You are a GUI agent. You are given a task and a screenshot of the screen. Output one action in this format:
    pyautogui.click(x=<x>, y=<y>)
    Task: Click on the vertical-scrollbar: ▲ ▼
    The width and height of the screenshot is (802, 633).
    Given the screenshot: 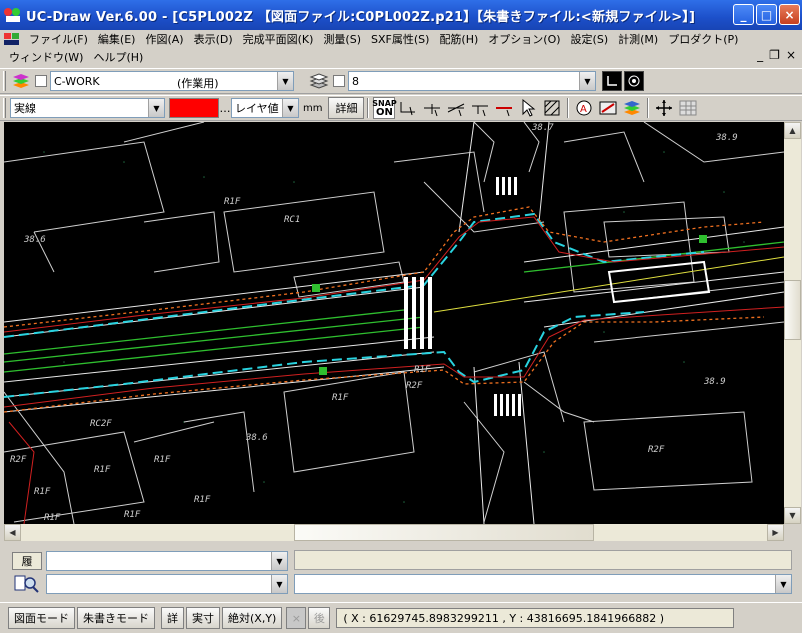 What is the action you would take?
    pyautogui.click(x=792, y=323)
    